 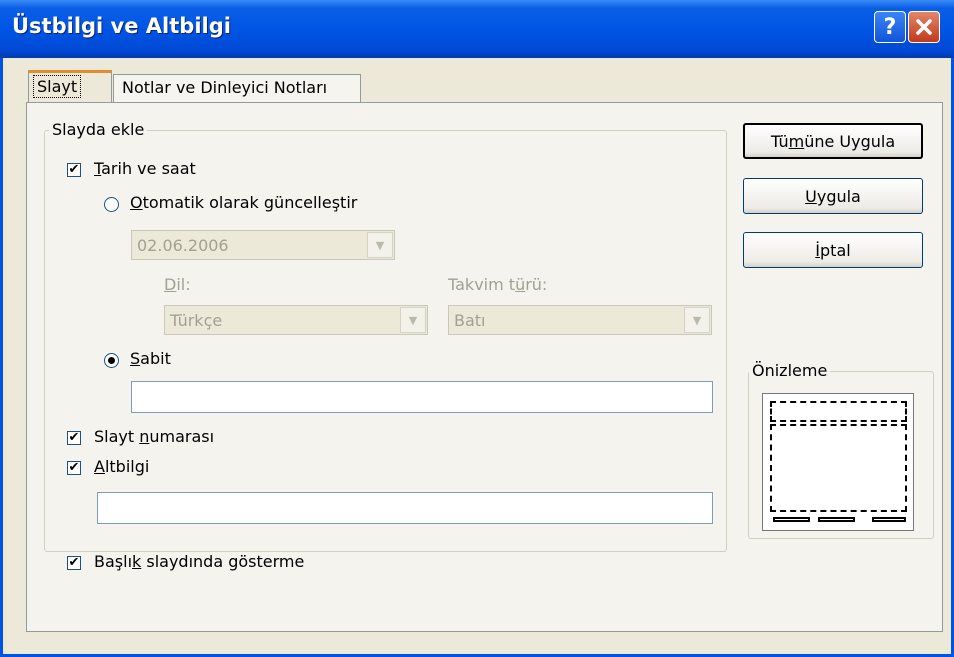 I want to click on close-button, so click(x=924, y=27).